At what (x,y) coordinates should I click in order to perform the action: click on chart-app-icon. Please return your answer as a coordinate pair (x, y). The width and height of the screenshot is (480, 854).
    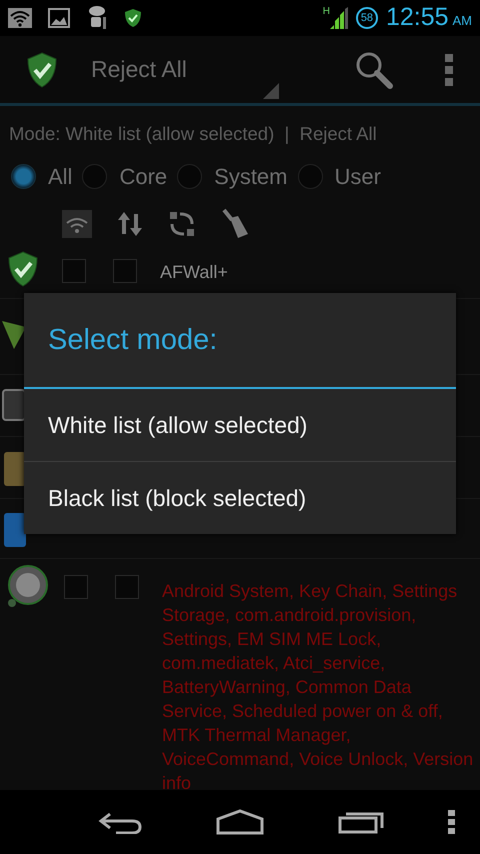
    Looking at the image, I should click on (14, 468).